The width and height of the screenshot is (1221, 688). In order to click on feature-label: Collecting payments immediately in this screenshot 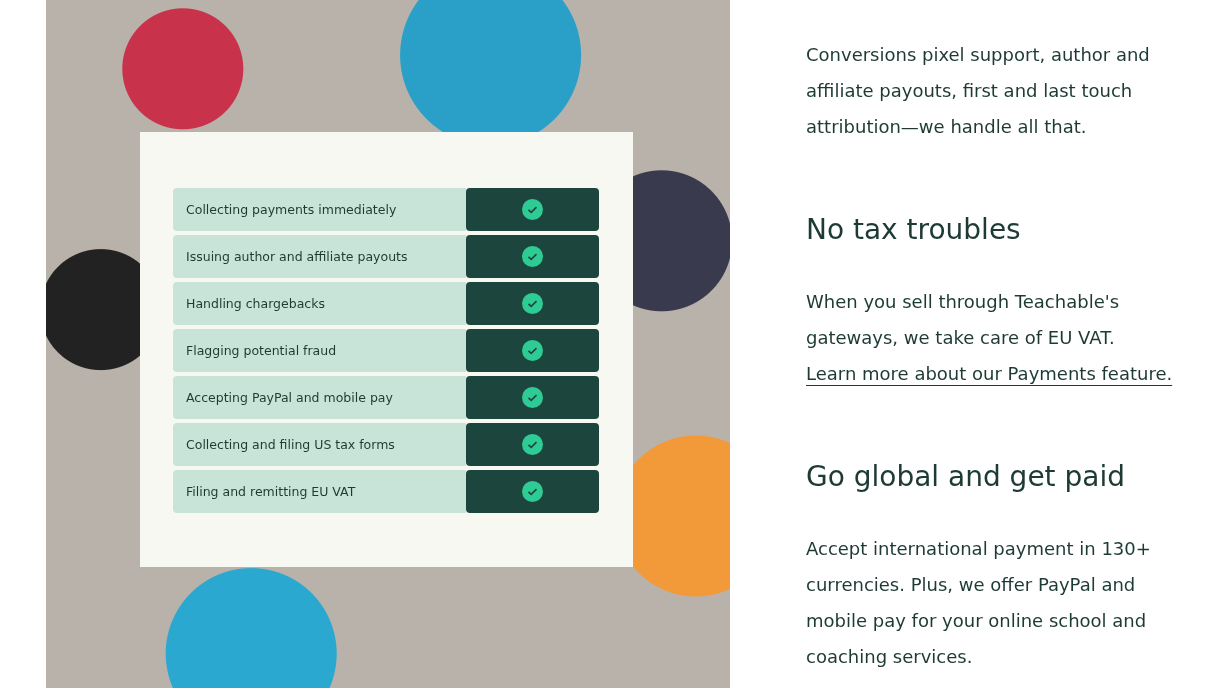, I will do `click(319, 209)`.